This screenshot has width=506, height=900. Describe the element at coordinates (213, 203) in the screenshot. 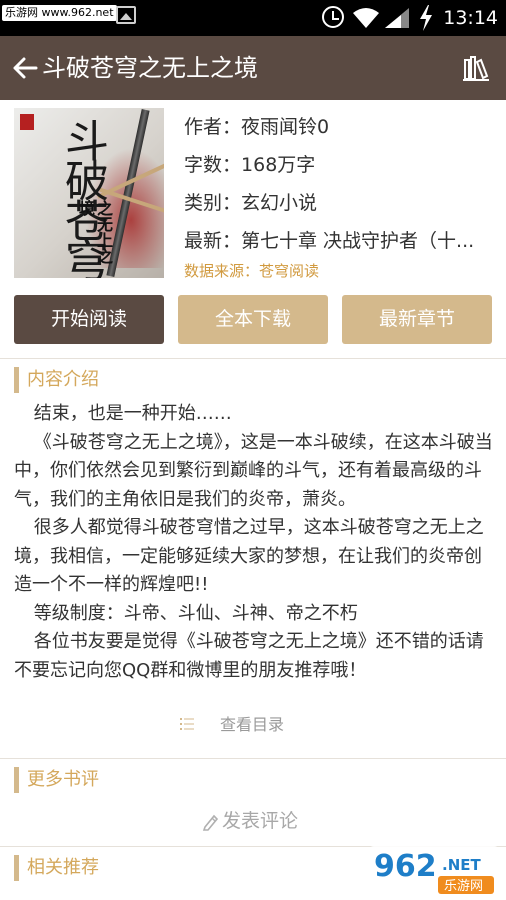

I see `category-label: 类别：` at that location.